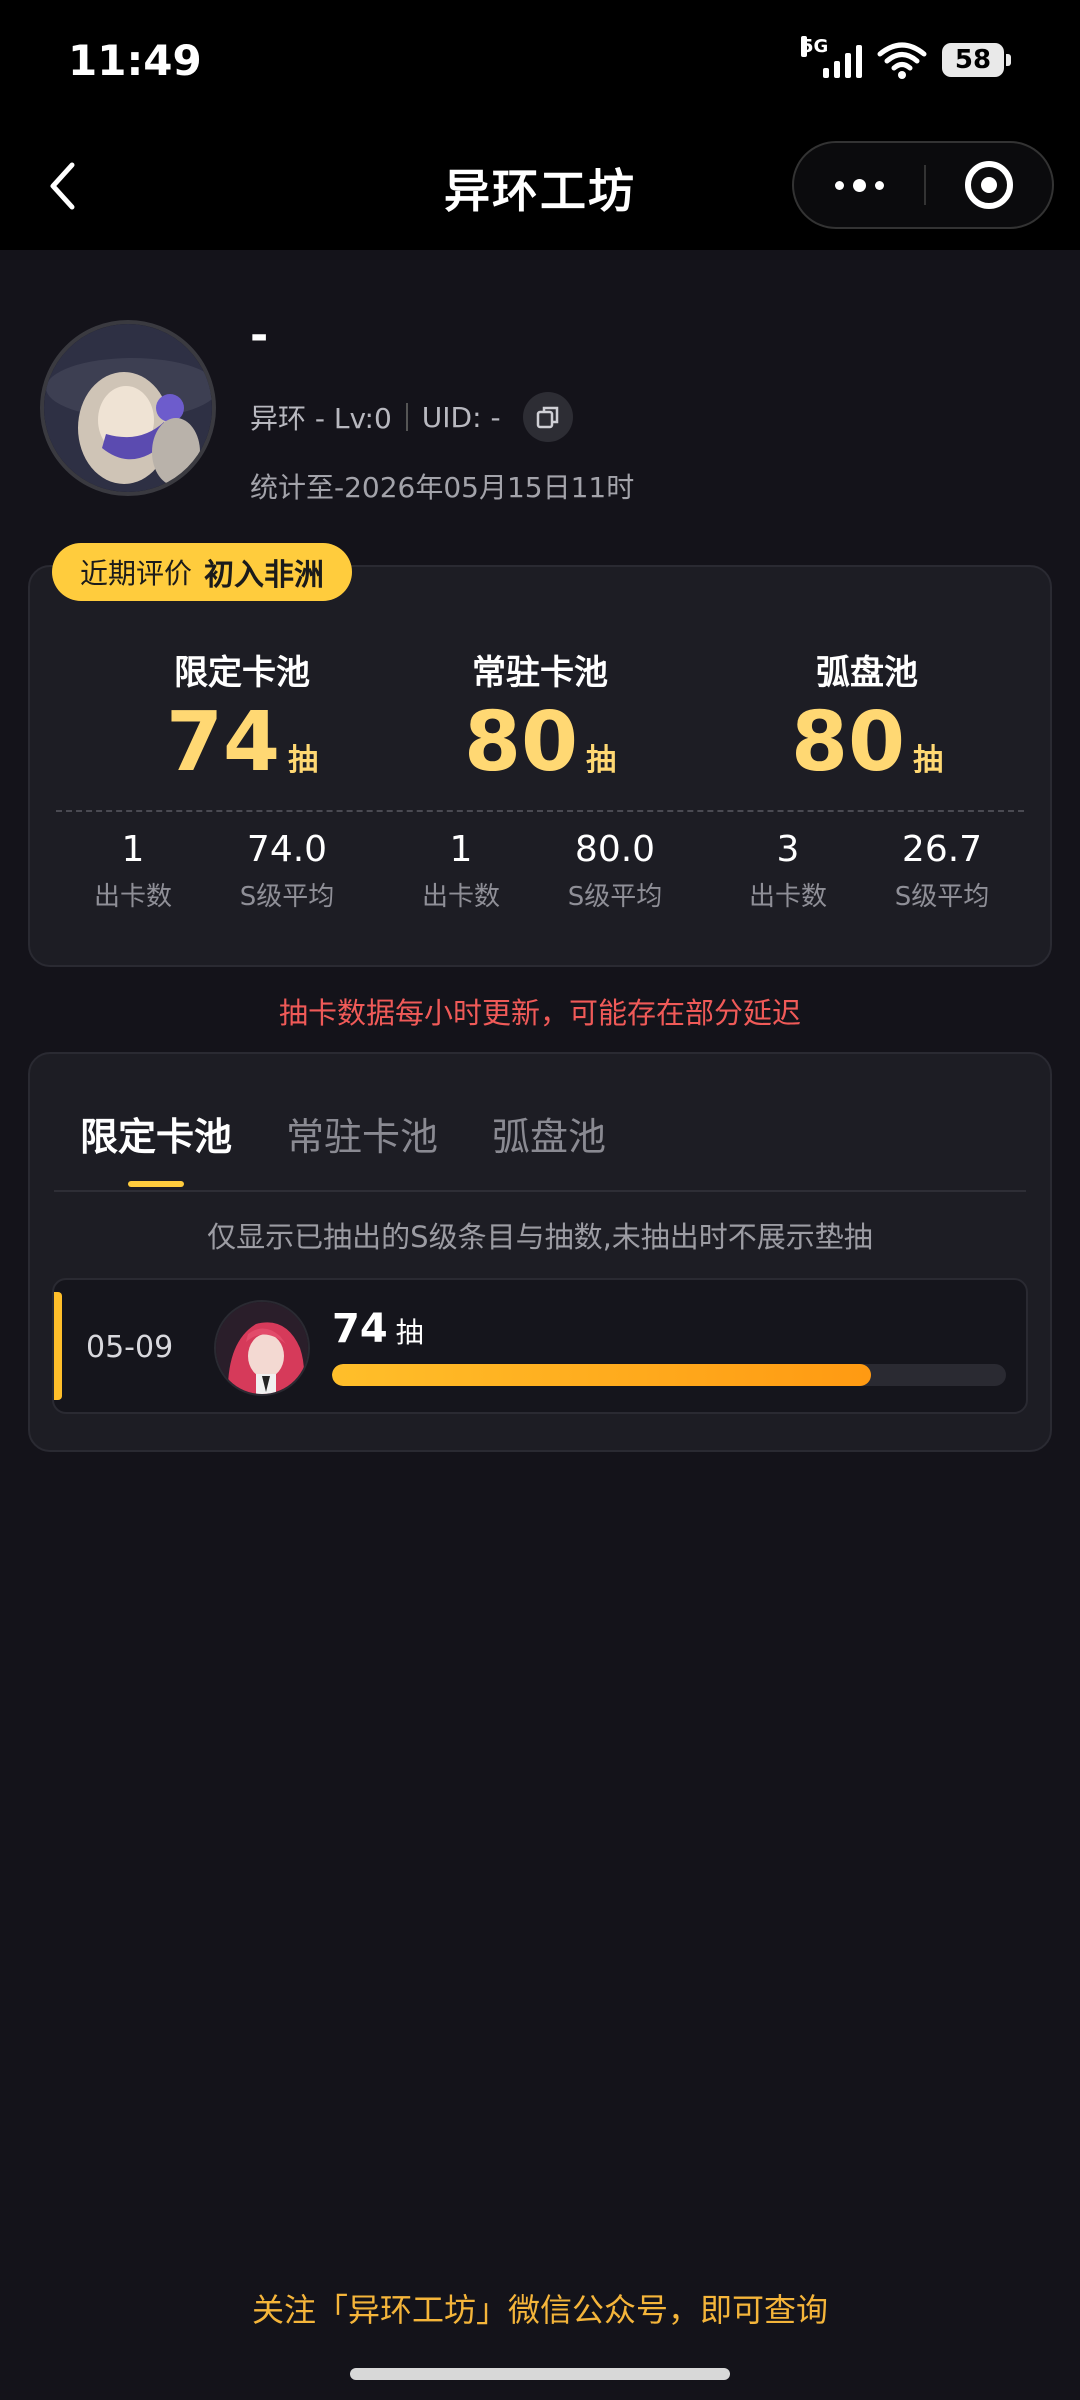  What do you see at coordinates (549, 1133) in the screenshot?
I see `tab-arc: 弧盘池` at bounding box center [549, 1133].